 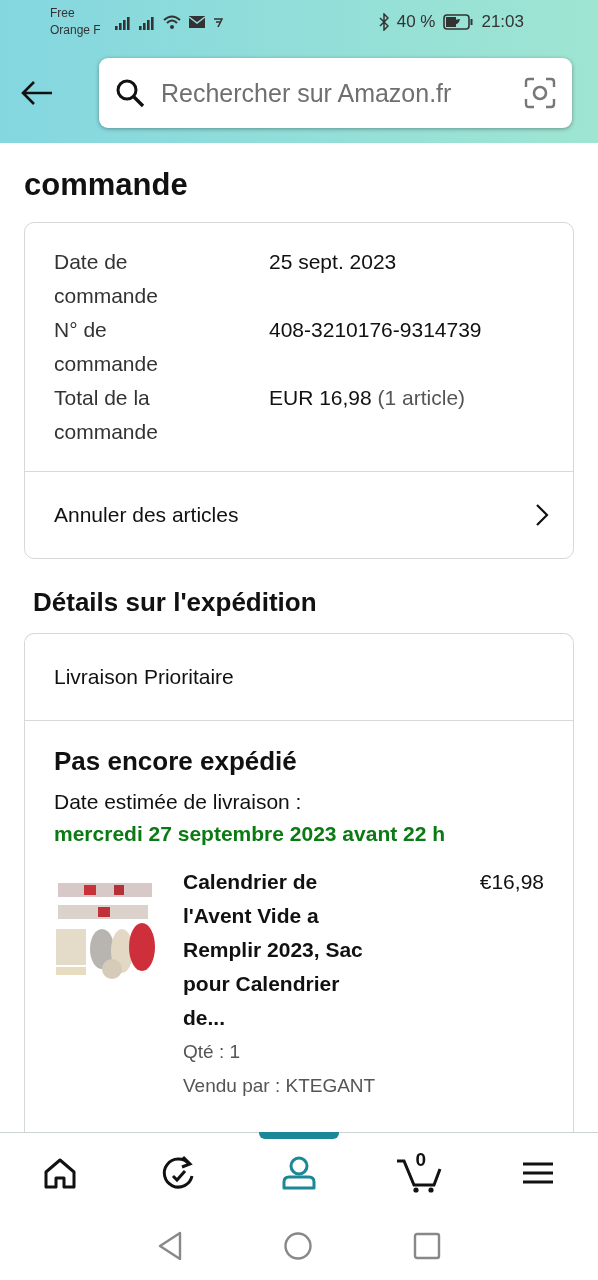 What do you see at coordinates (63, 13) in the screenshot?
I see `carrier-name: Free` at bounding box center [63, 13].